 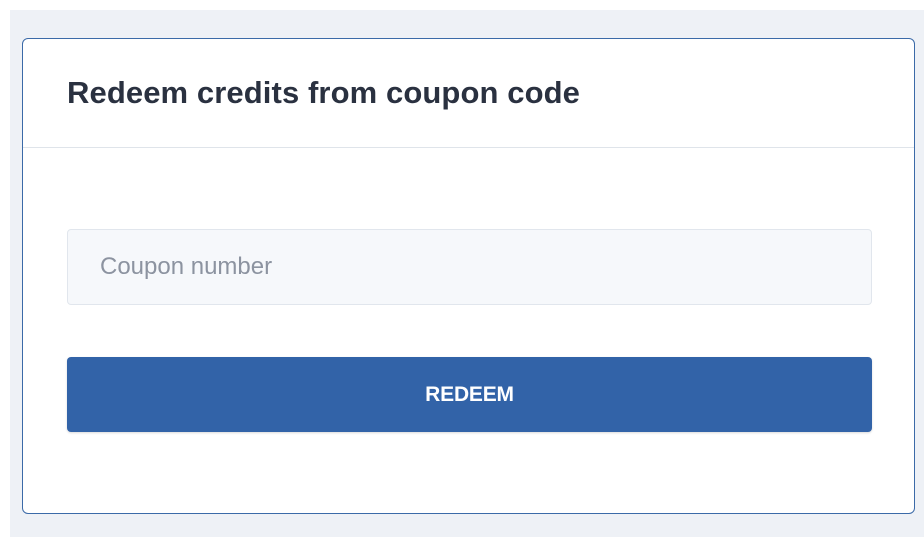 I want to click on card-title: Redeem credits from coupon code, so click(x=323, y=92).